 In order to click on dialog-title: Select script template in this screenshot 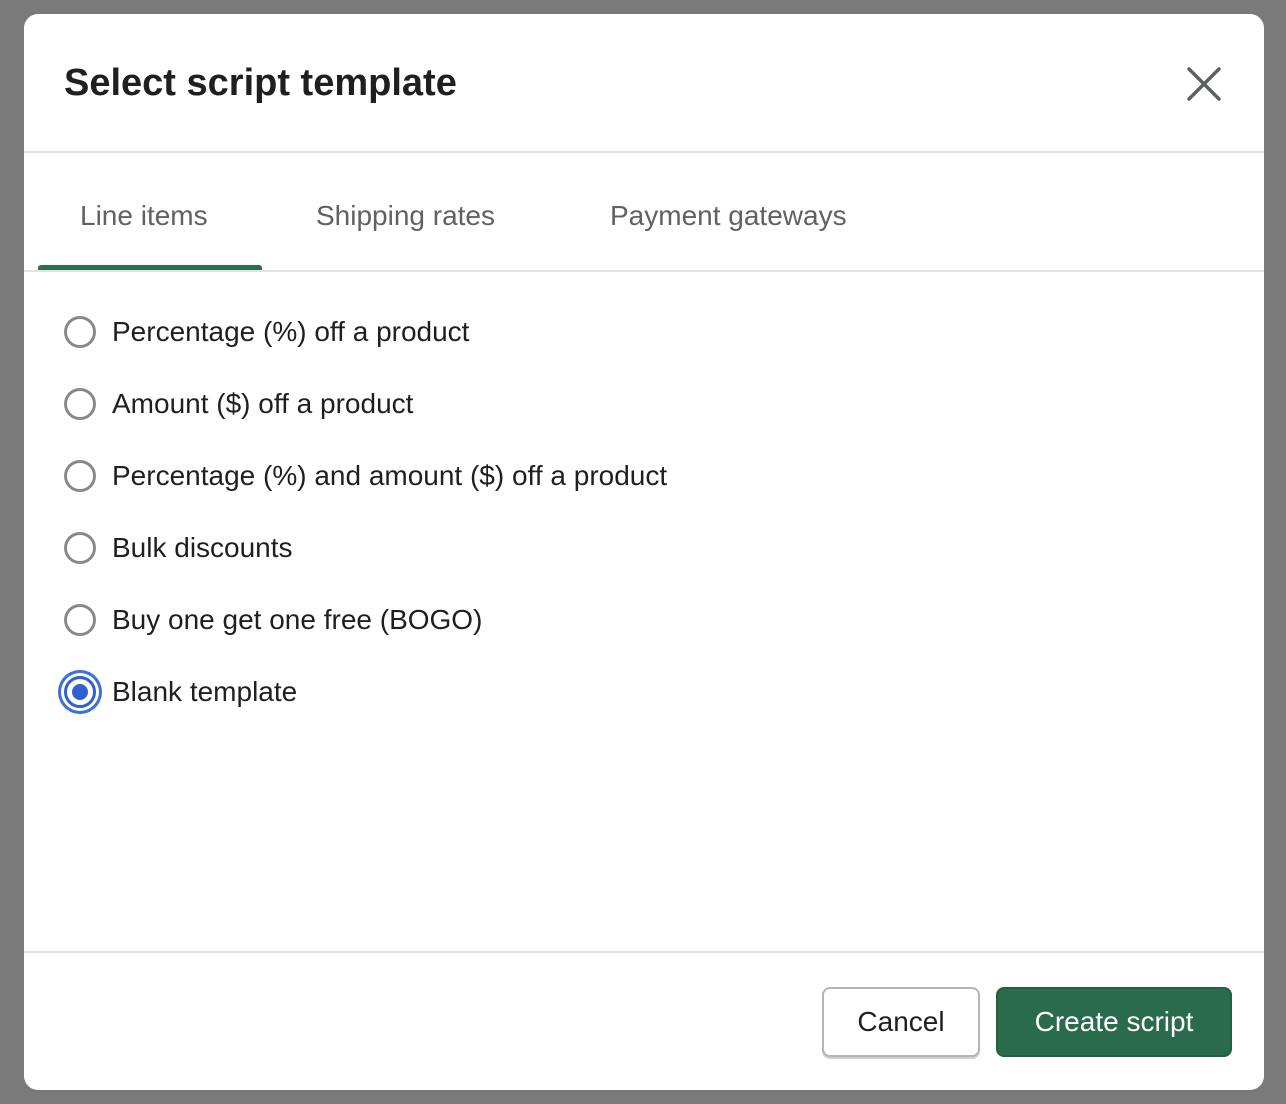, I will do `click(260, 83)`.